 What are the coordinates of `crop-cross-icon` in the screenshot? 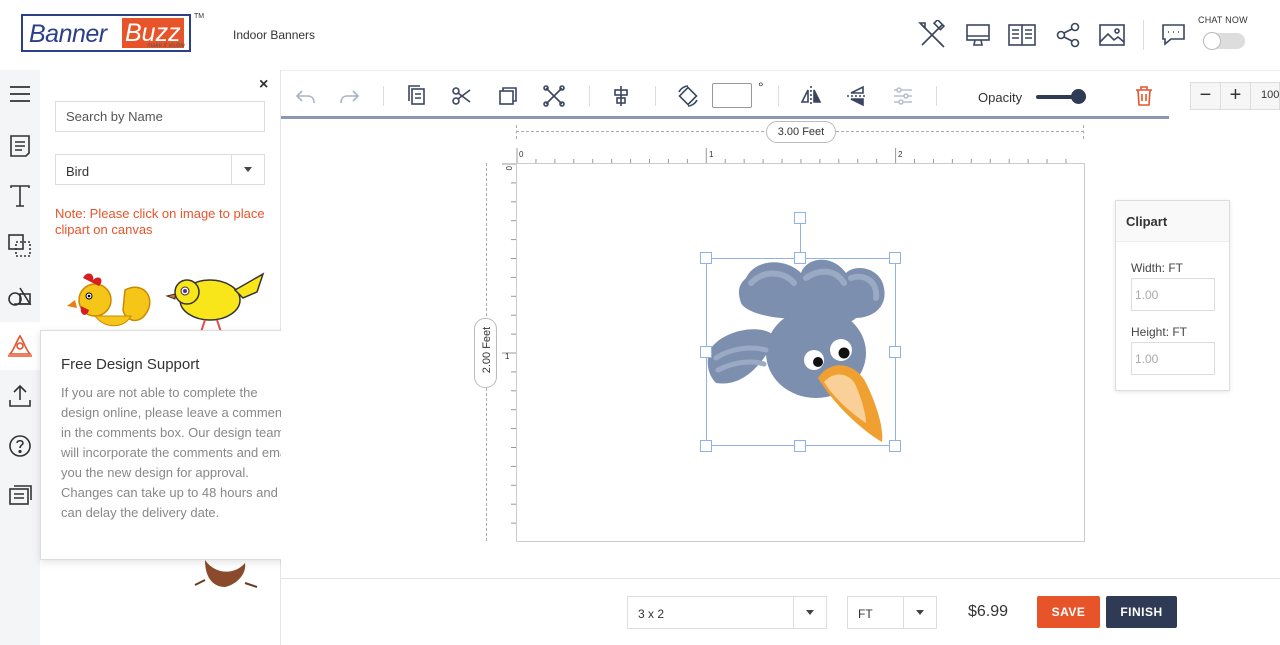 It's located at (554, 96).